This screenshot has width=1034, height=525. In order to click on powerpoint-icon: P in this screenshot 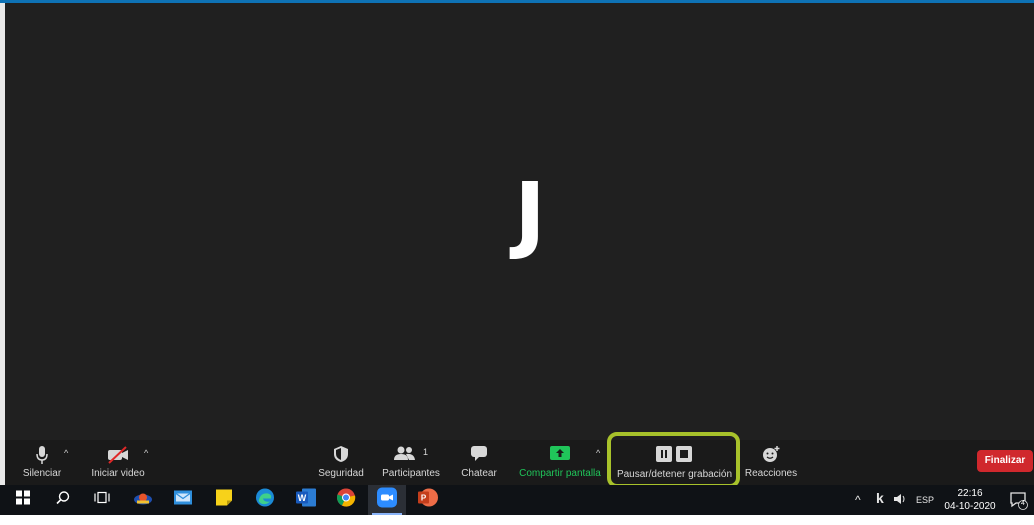, I will do `click(428, 500)`.